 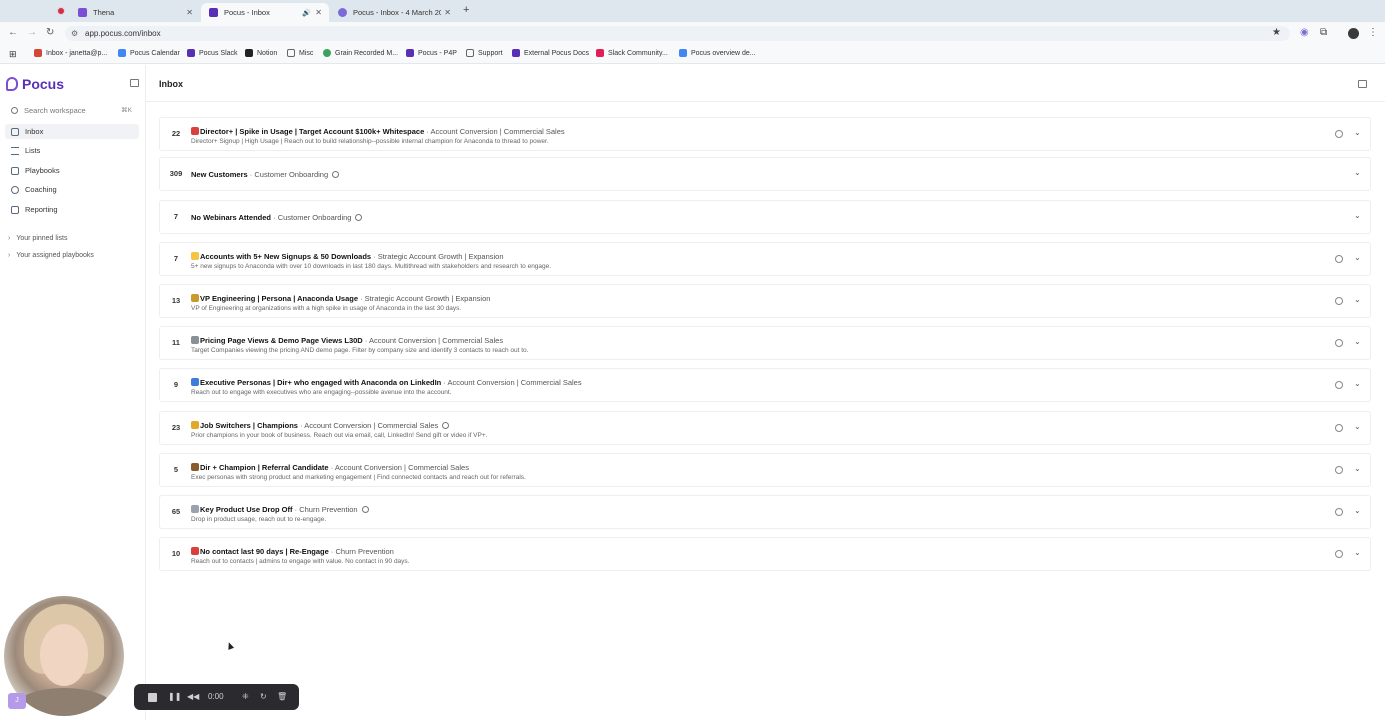 I want to click on bookmark-support: Support, so click(x=484, y=53).